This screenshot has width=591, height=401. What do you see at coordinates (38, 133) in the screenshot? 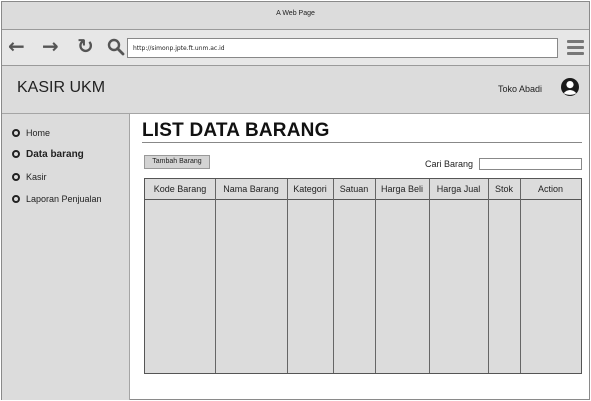
I see `sidebar-item-label: Home` at bounding box center [38, 133].